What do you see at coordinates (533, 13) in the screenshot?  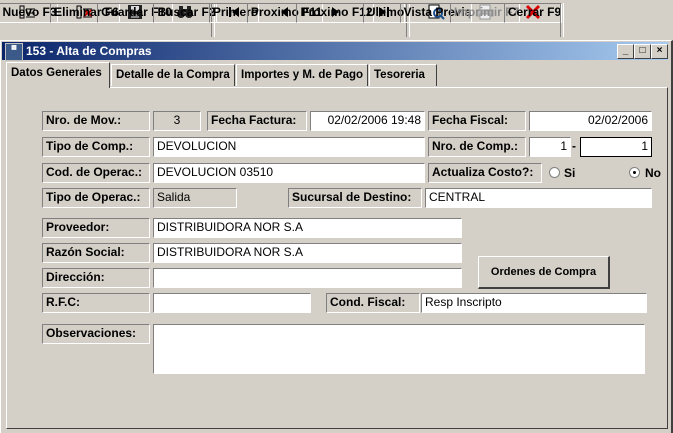 I see `close-label: Cerrar F9` at bounding box center [533, 13].